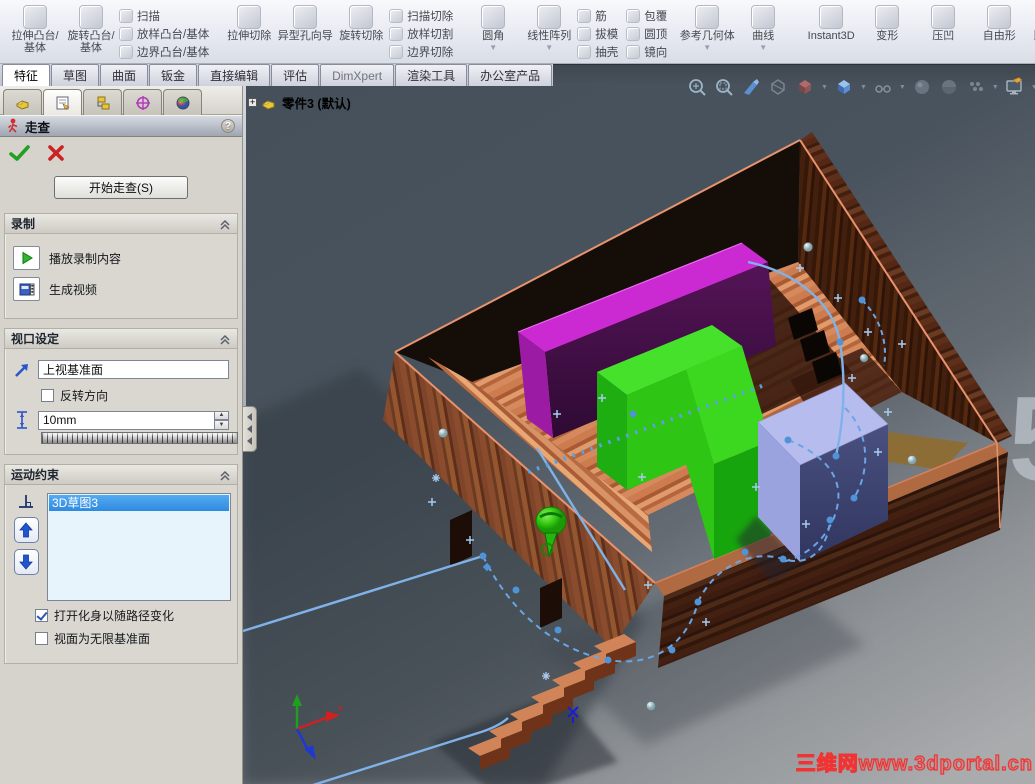  Describe the element at coordinates (234, 75) in the screenshot. I see `tab-direct-editing: 直接编辑` at that location.